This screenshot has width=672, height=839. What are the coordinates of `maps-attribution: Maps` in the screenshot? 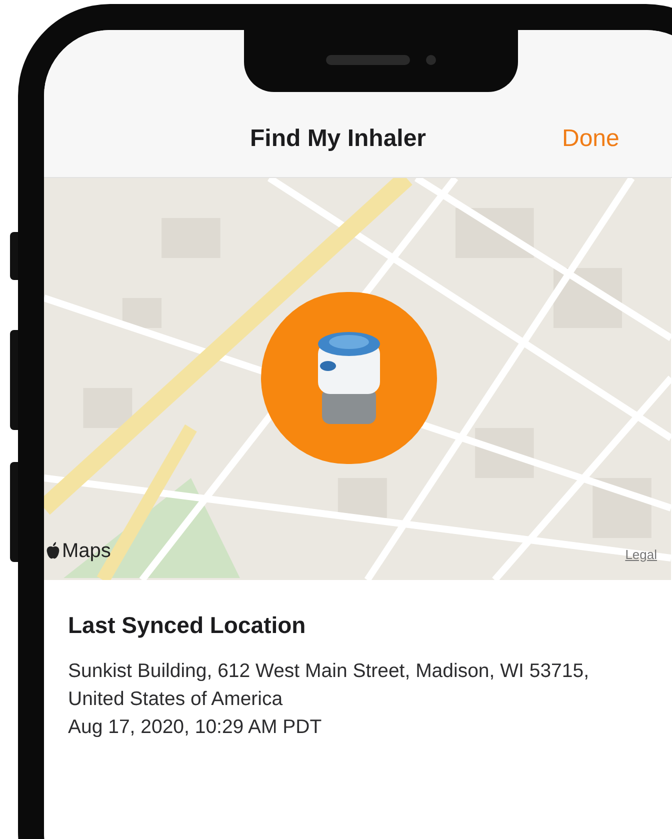 It's located at (86, 551).